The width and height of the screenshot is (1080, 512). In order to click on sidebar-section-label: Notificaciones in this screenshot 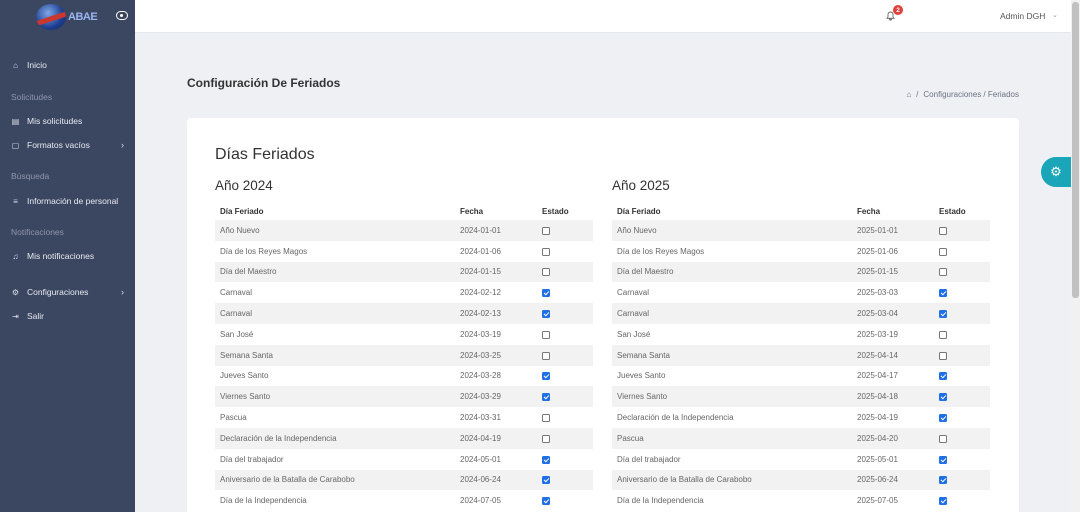, I will do `click(37, 232)`.